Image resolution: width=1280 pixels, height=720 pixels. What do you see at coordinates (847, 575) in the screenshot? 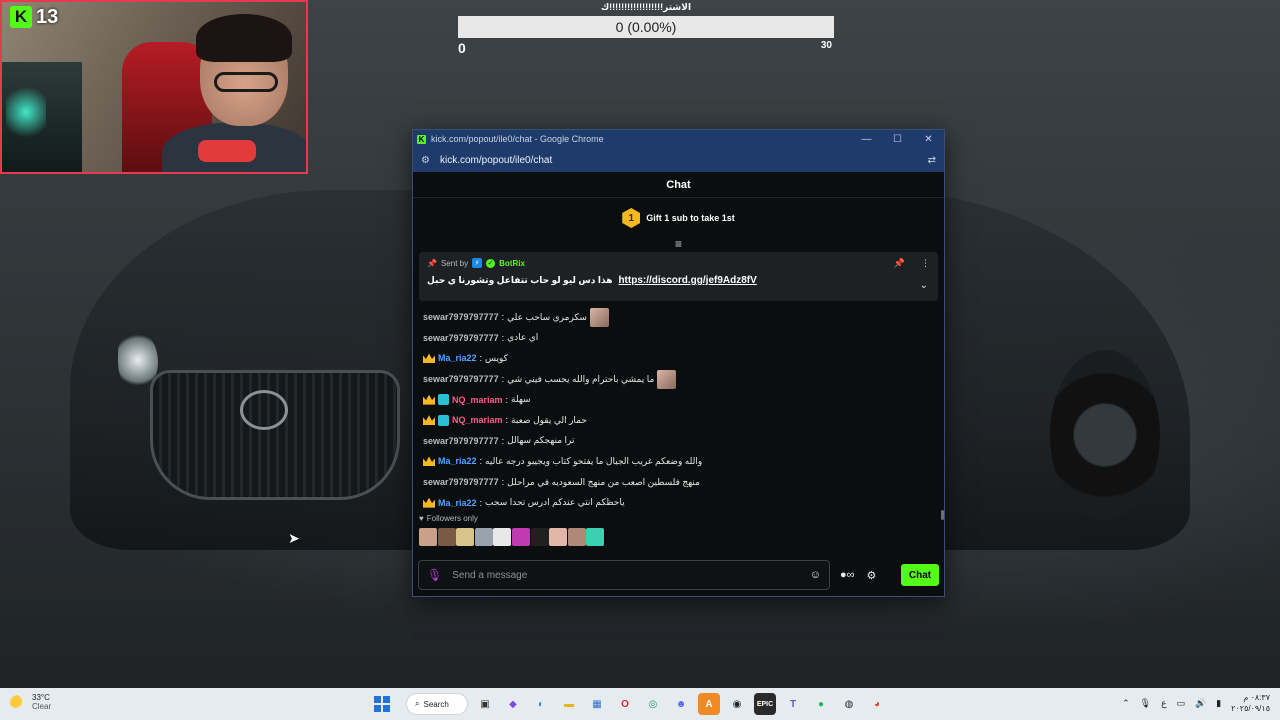
I see `channel-points-icon: ●∞` at bounding box center [847, 575].